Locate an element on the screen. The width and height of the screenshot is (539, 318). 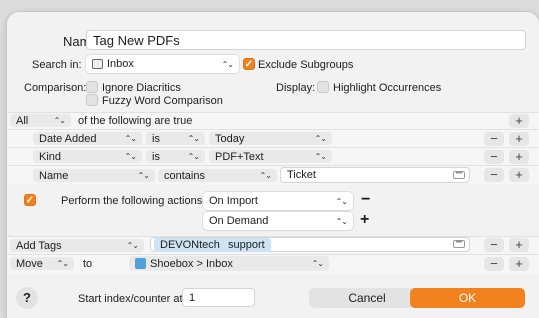
condition-value: Ticket is located at coordinates (301, 175).